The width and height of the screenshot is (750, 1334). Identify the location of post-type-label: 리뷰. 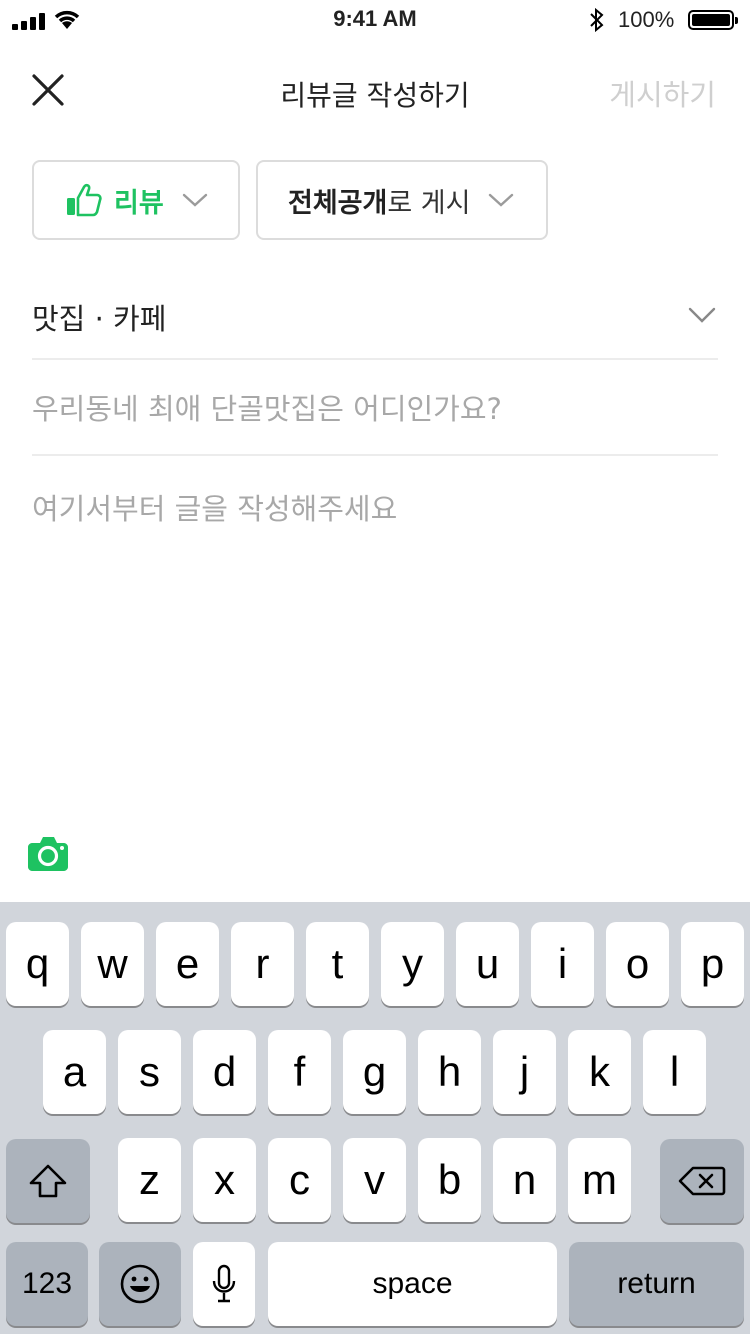
(139, 203).